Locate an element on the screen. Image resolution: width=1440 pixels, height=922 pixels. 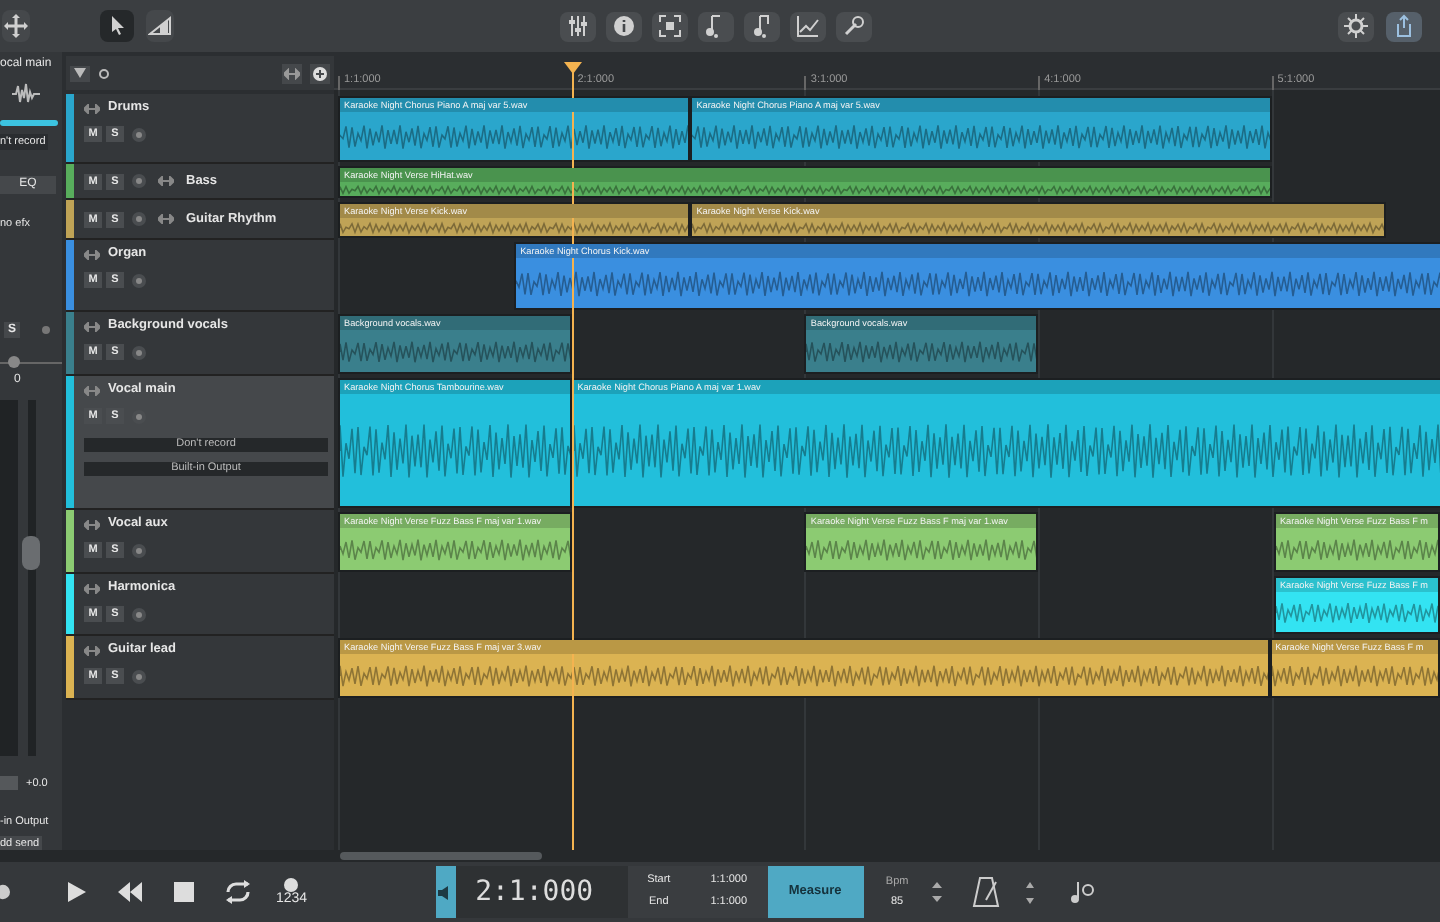
plus-icon is located at coordinates (320, 73).